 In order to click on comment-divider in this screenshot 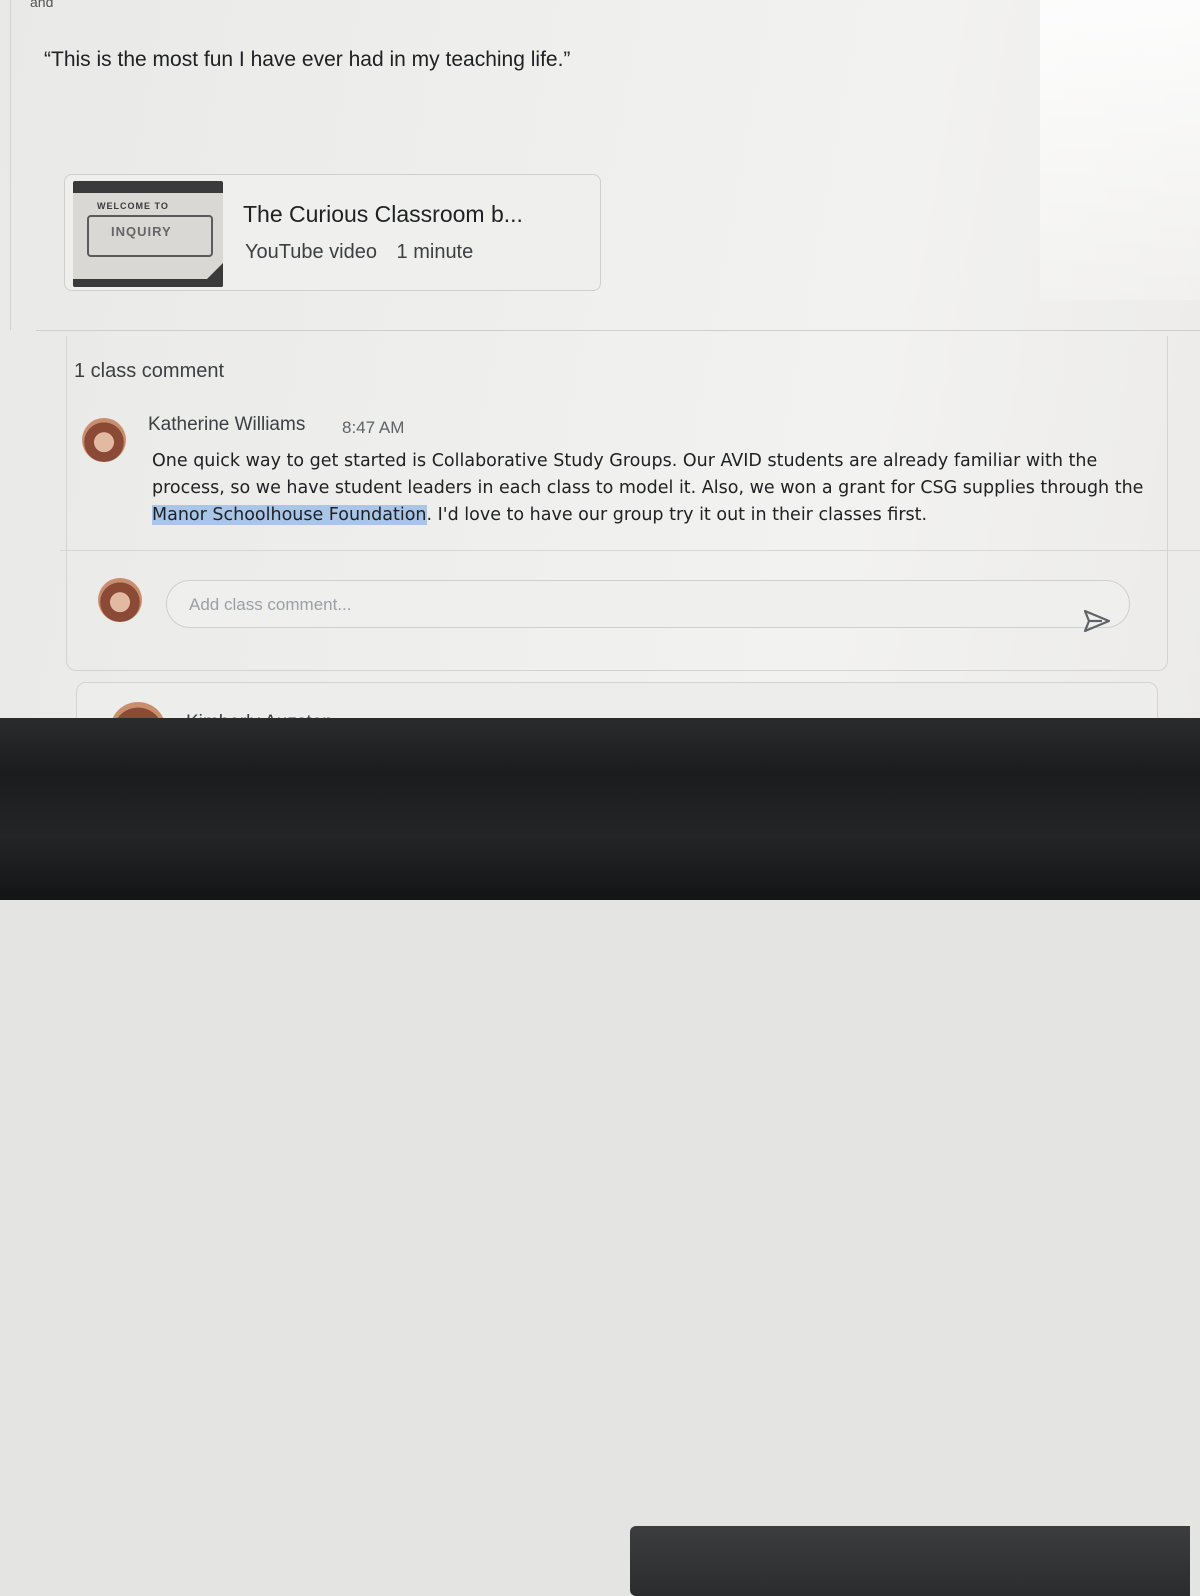, I will do `click(630, 550)`.